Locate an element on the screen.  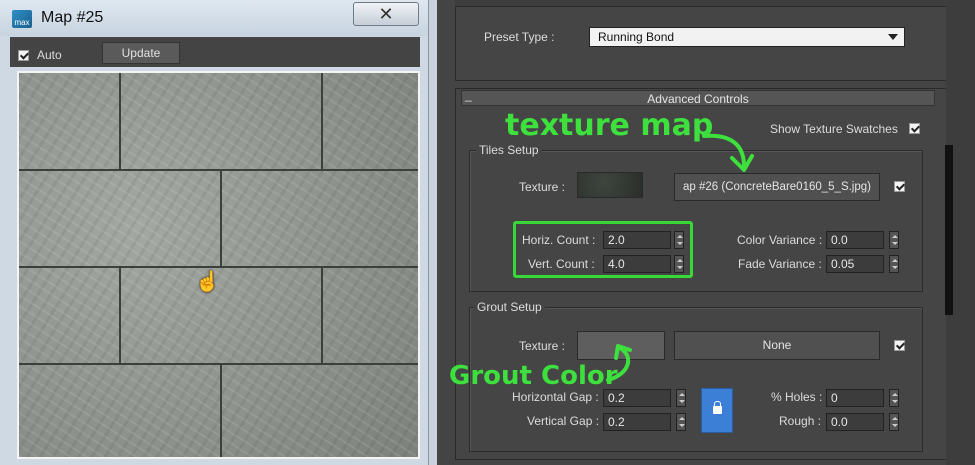
fade-variance-label: Fade Variance : is located at coordinates (780, 264).